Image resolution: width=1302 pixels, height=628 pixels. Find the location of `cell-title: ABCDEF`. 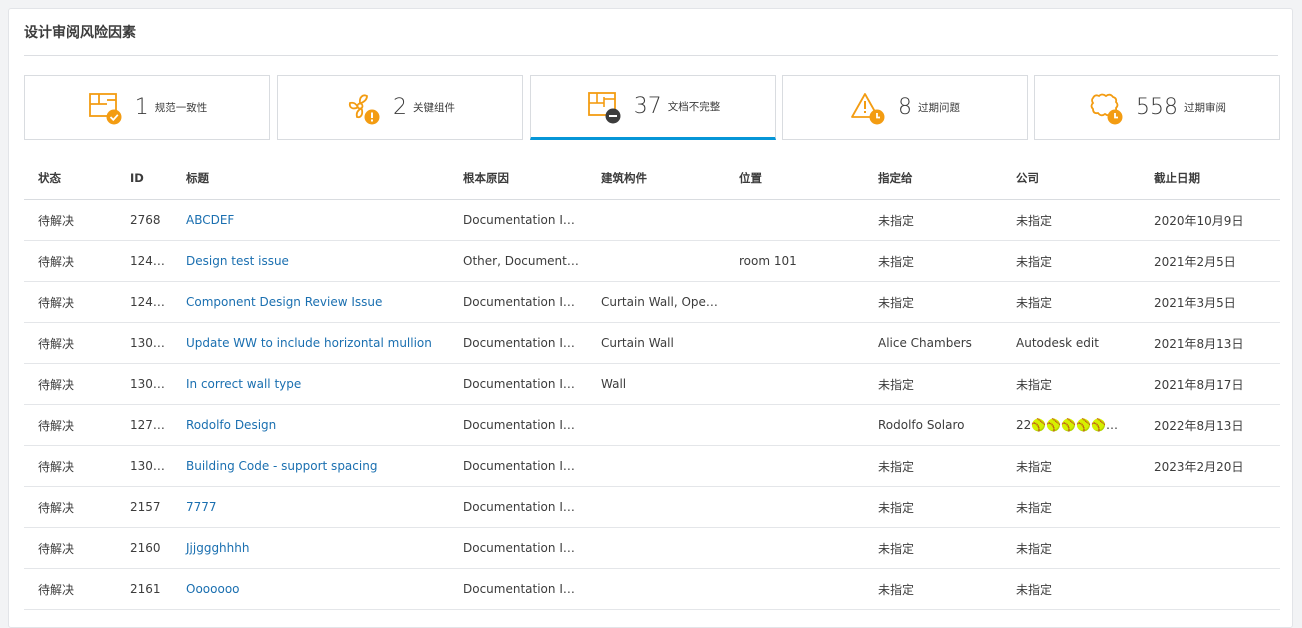

cell-title: ABCDEF is located at coordinates (310, 220).